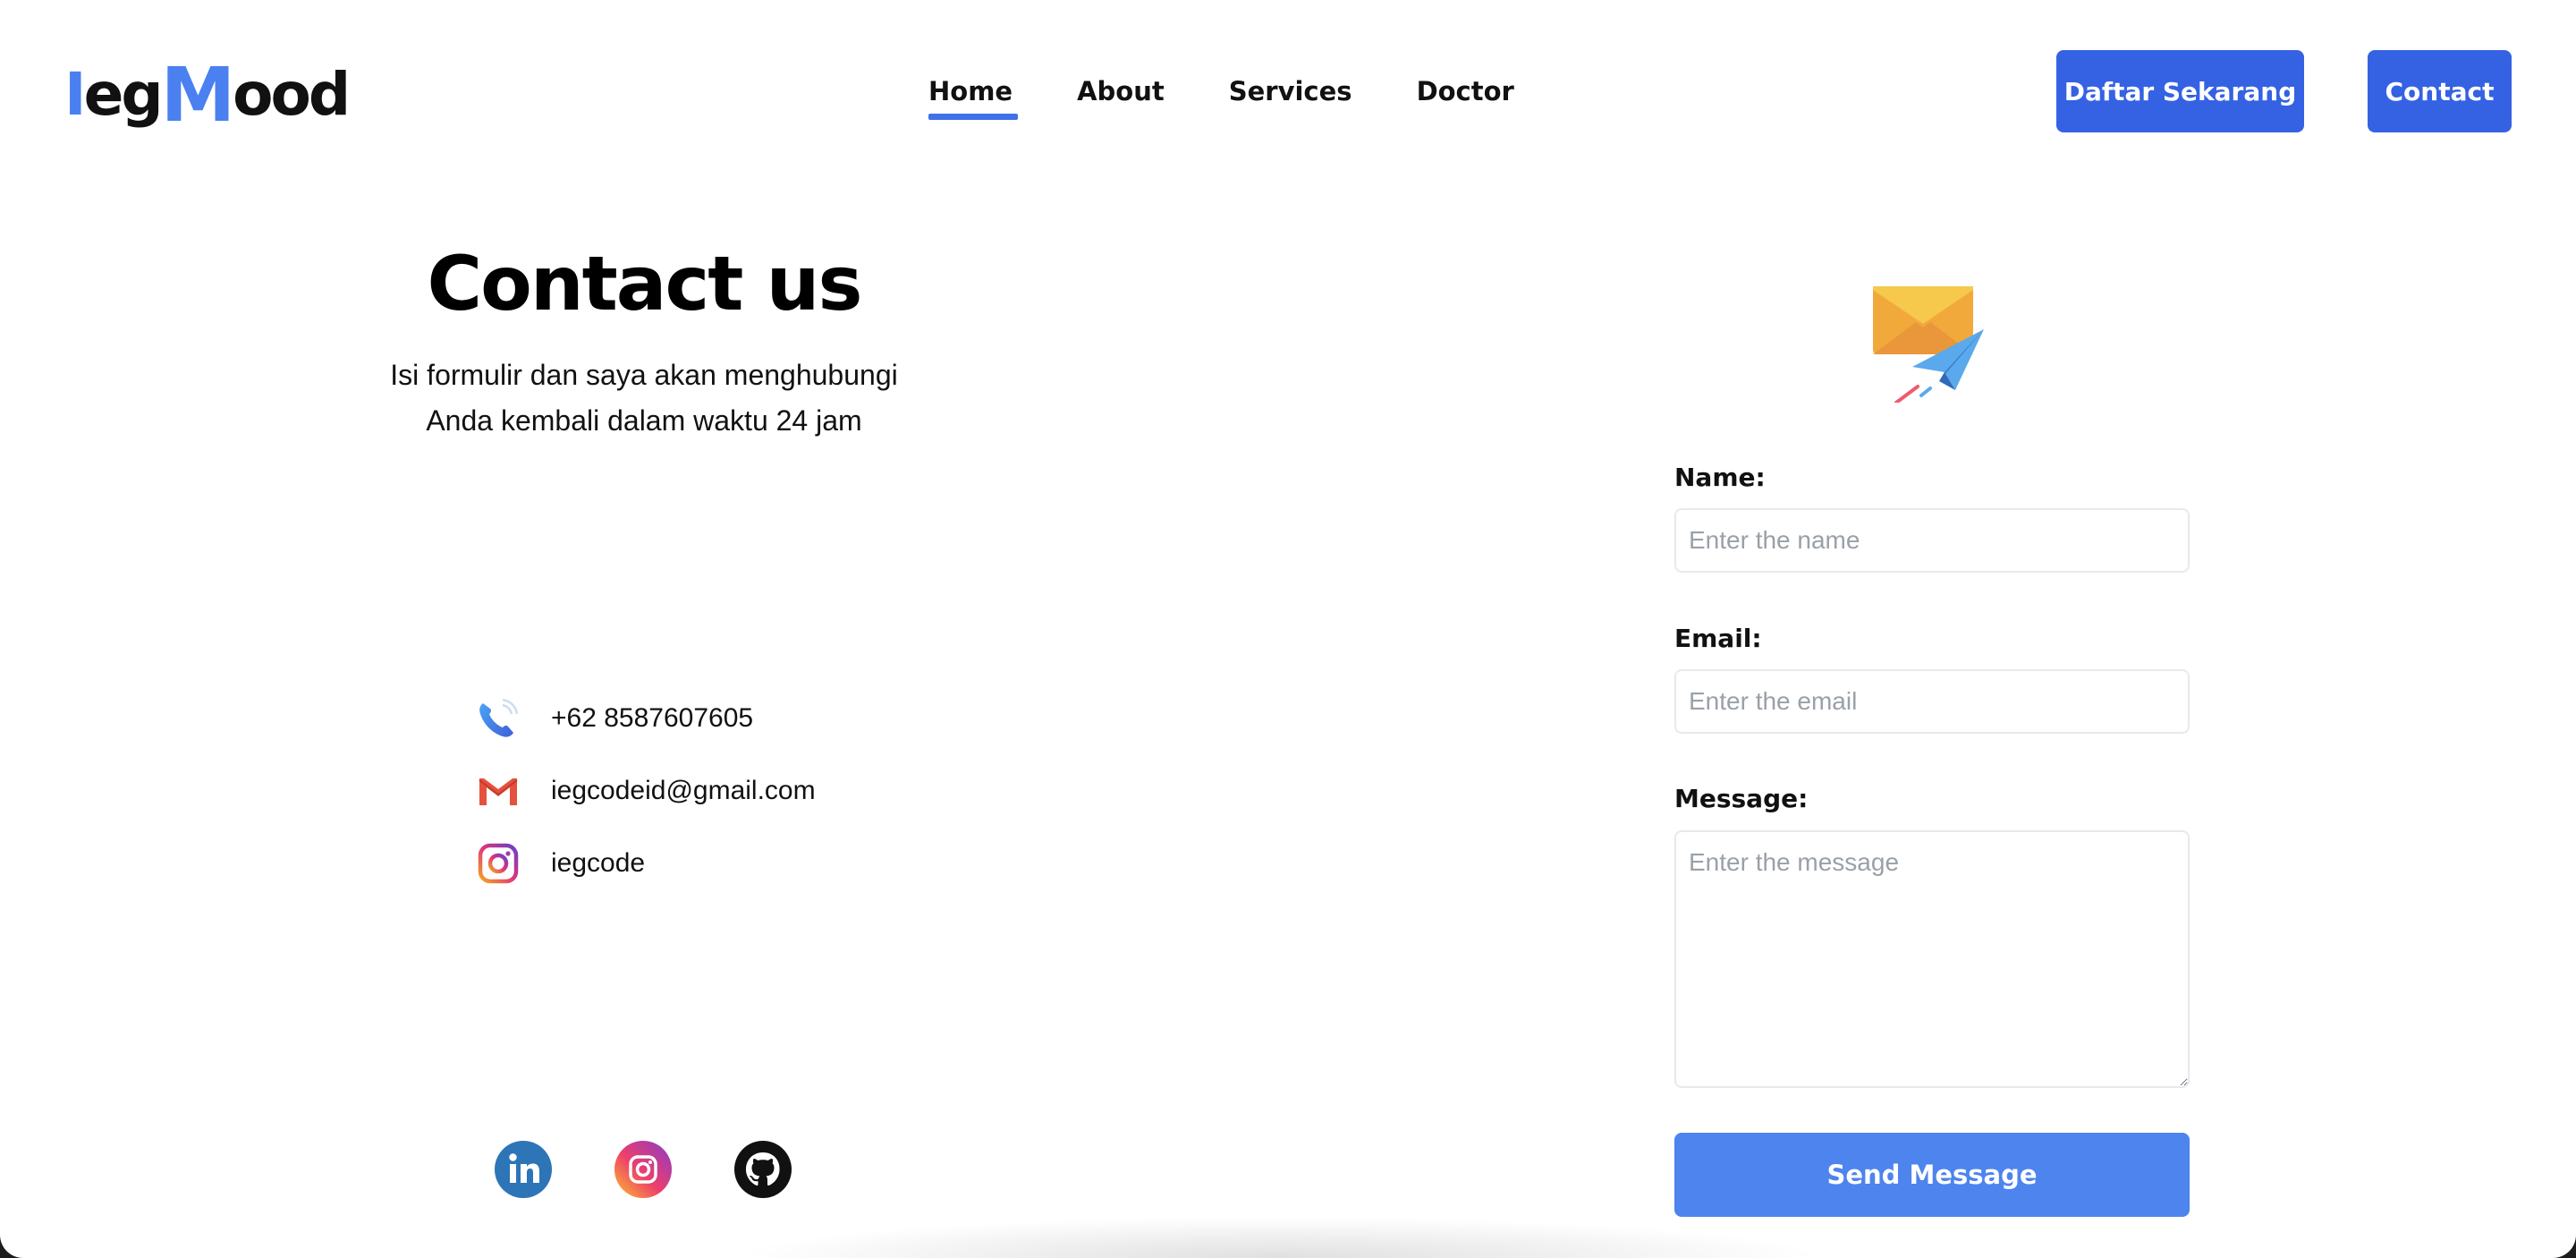 This screenshot has width=2576, height=1258. I want to click on email-label: Email:, so click(1718, 638).